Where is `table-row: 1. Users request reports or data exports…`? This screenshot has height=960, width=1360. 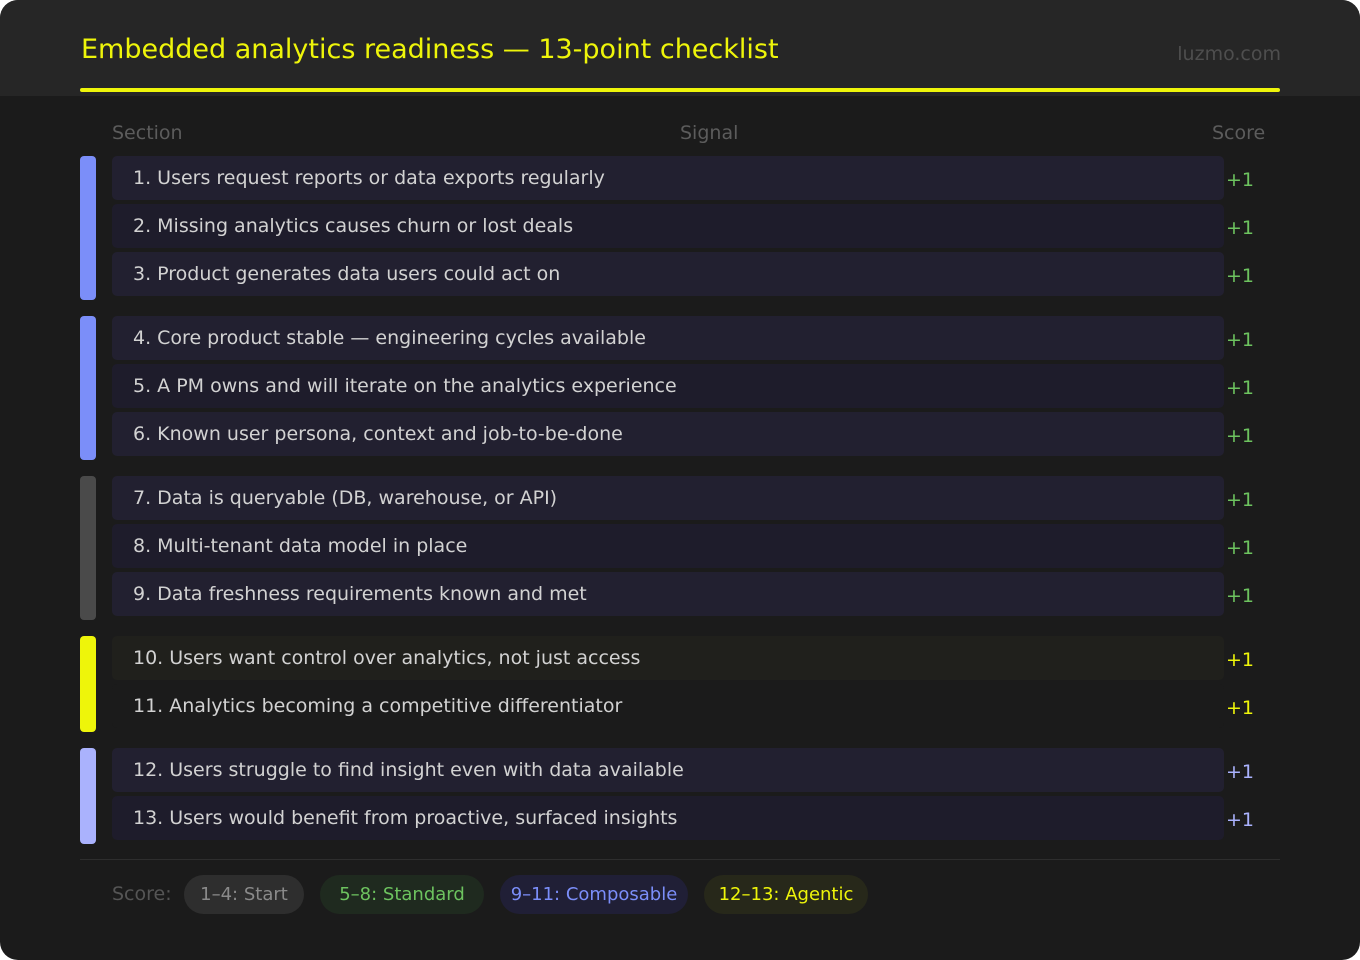
table-row: 1. Users request reports or data exports… is located at coordinates (668, 178).